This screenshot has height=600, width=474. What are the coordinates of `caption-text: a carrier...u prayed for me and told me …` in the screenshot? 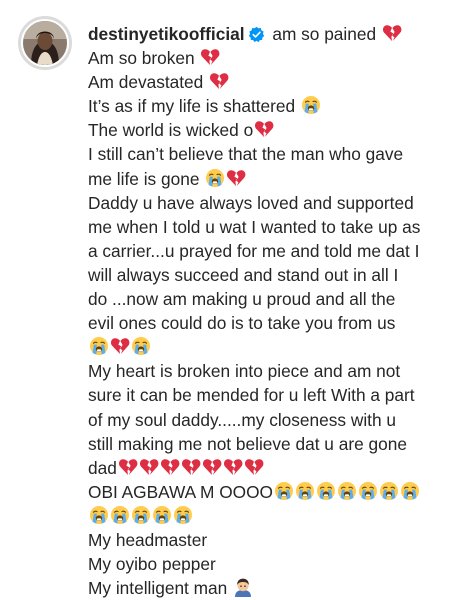 It's located at (254, 250).